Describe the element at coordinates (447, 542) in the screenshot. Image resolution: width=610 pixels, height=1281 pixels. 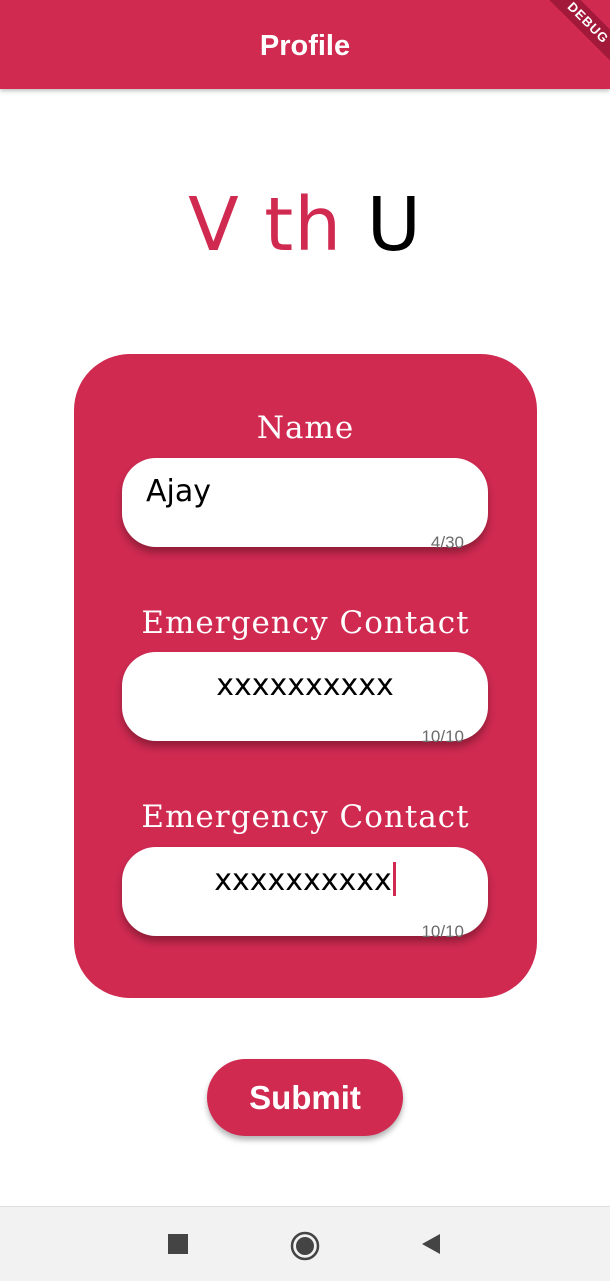
I see `name-char-counter: 4/30` at that location.